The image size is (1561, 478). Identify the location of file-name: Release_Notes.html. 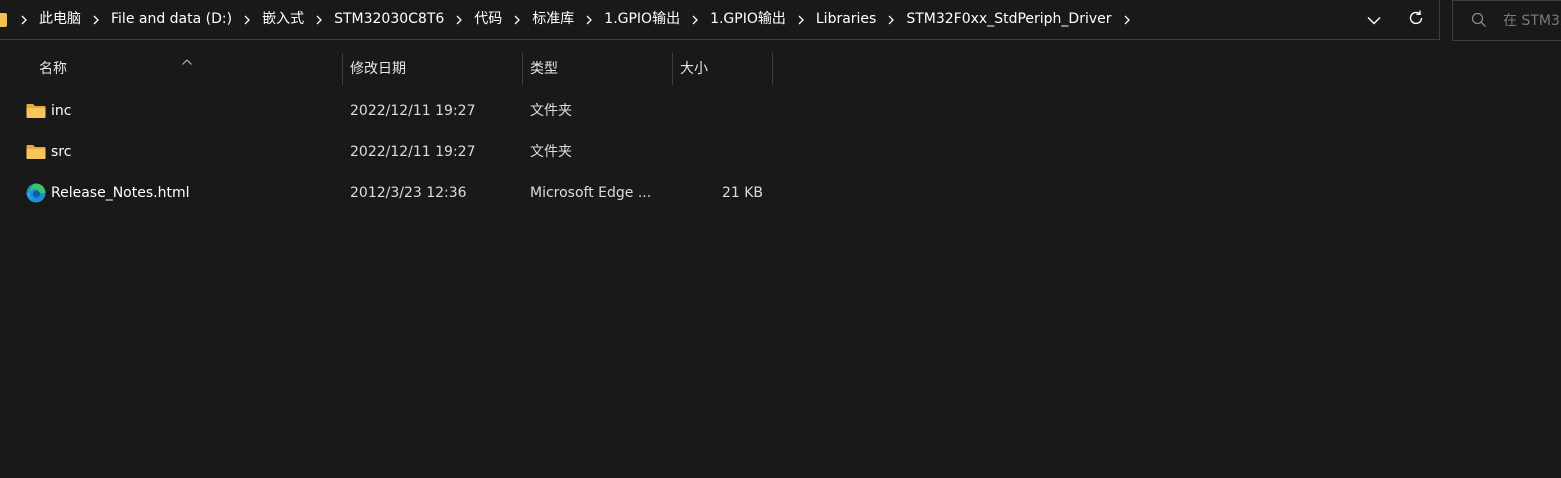
(120, 193).